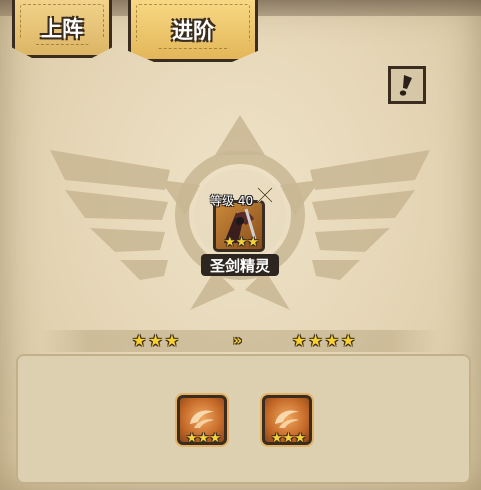 The height and width of the screenshot is (490, 481). I want to click on tab-deploy: 上阵, so click(62, 29).